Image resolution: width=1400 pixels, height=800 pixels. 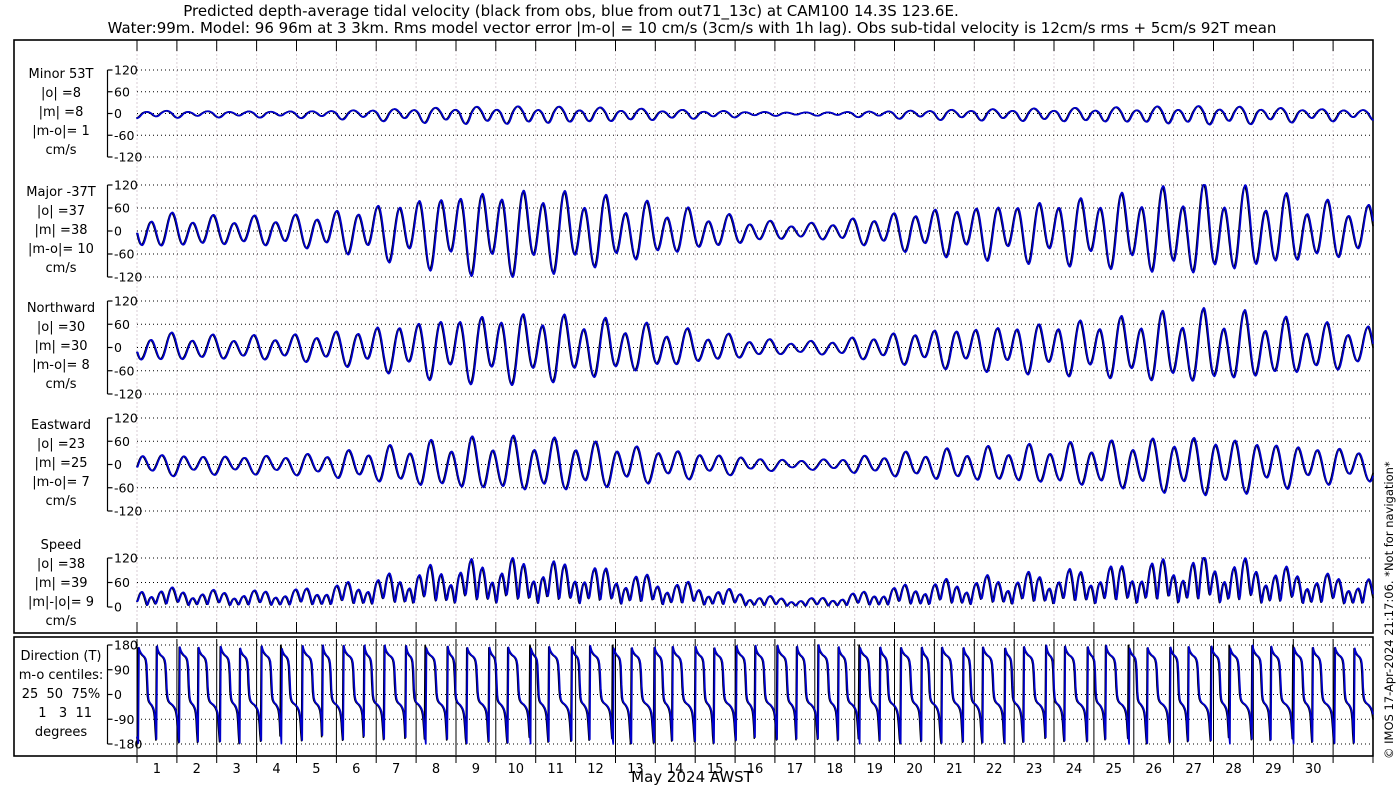 What do you see at coordinates (60, 713) in the screenshot?
I see `panel-label-line: 1 3 11` at bounding box center [60, 713].